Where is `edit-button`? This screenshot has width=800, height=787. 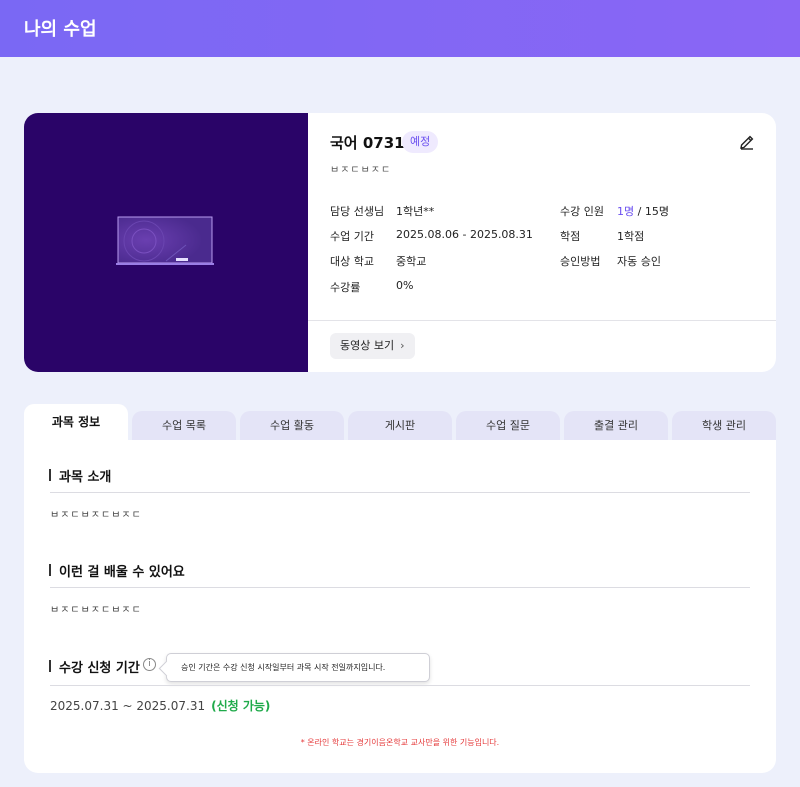
edit-button is located at coordinates (748, 143).